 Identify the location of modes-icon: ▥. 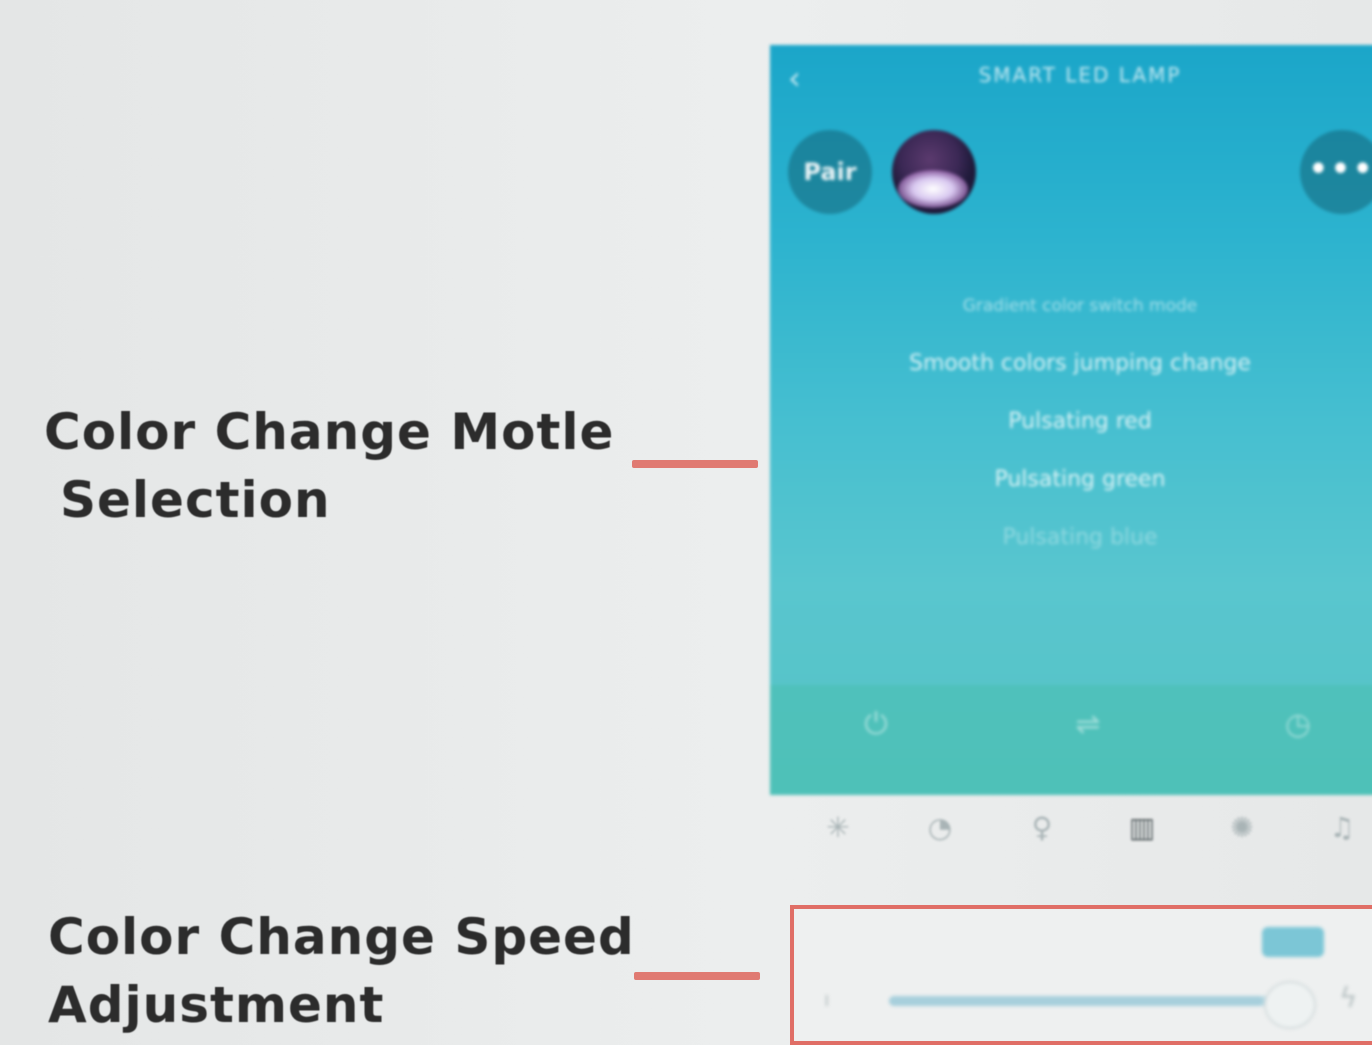
(1142, 828).